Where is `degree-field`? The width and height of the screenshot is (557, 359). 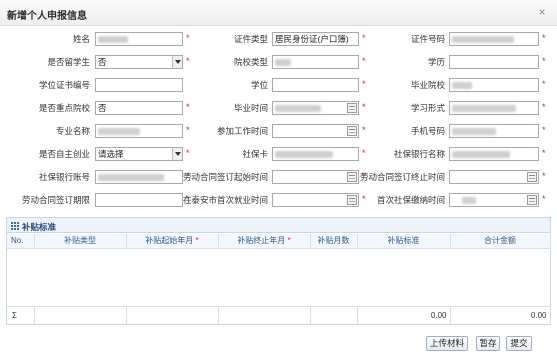
degree-field is located at coordinates (315, 85).